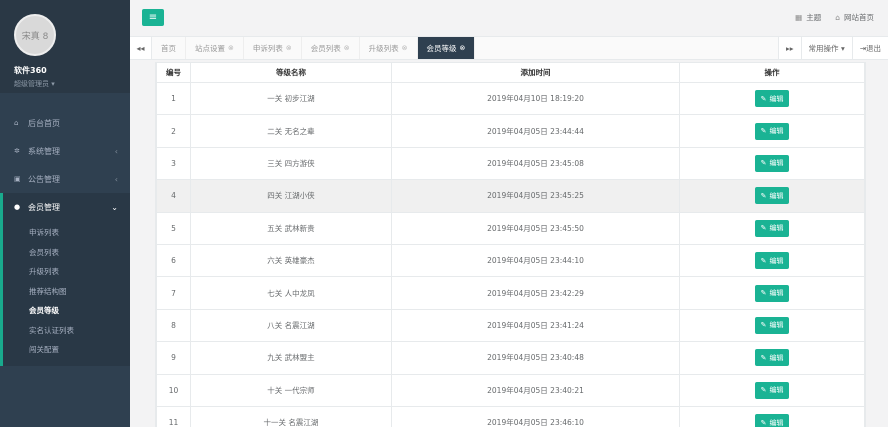  Describe the element at coordinates (17, 207) in the screenshot. I see `user-icon: ●` at that location.